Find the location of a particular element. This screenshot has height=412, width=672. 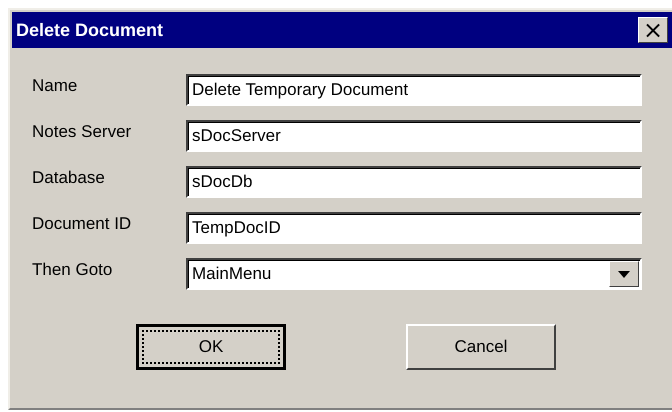

field-label: Then Goto is located at coordinates (73, 270).